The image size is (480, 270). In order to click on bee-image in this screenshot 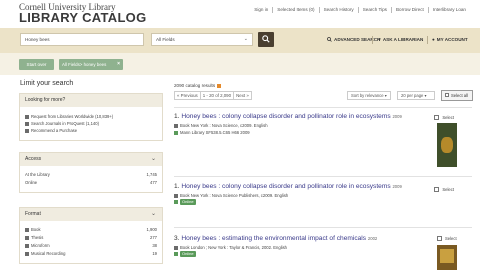, I will do `click(447, 145)`.